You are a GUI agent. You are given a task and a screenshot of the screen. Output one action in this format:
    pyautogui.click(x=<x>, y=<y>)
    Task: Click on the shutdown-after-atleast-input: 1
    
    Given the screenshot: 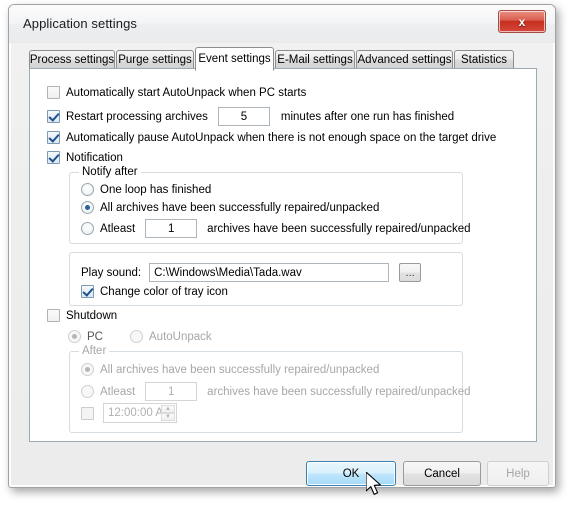 What is the action you would take?
    pyautogui.click(x=171, y=391)
    